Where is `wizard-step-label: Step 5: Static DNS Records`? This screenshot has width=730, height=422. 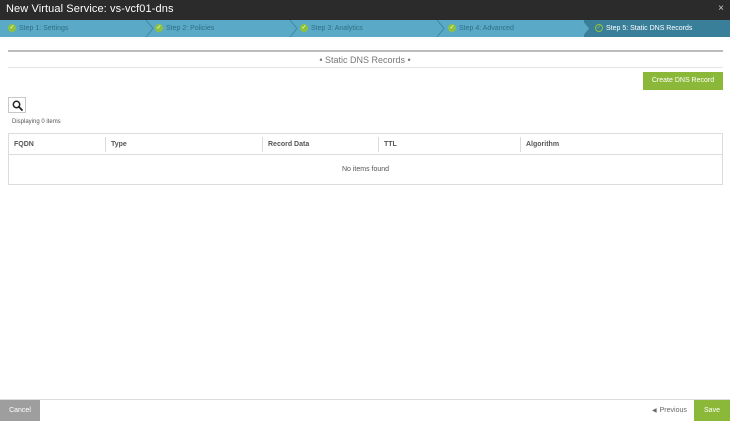
wizard-step-label: Step 5: Static DNS Records is located at coordinates (649, 28).